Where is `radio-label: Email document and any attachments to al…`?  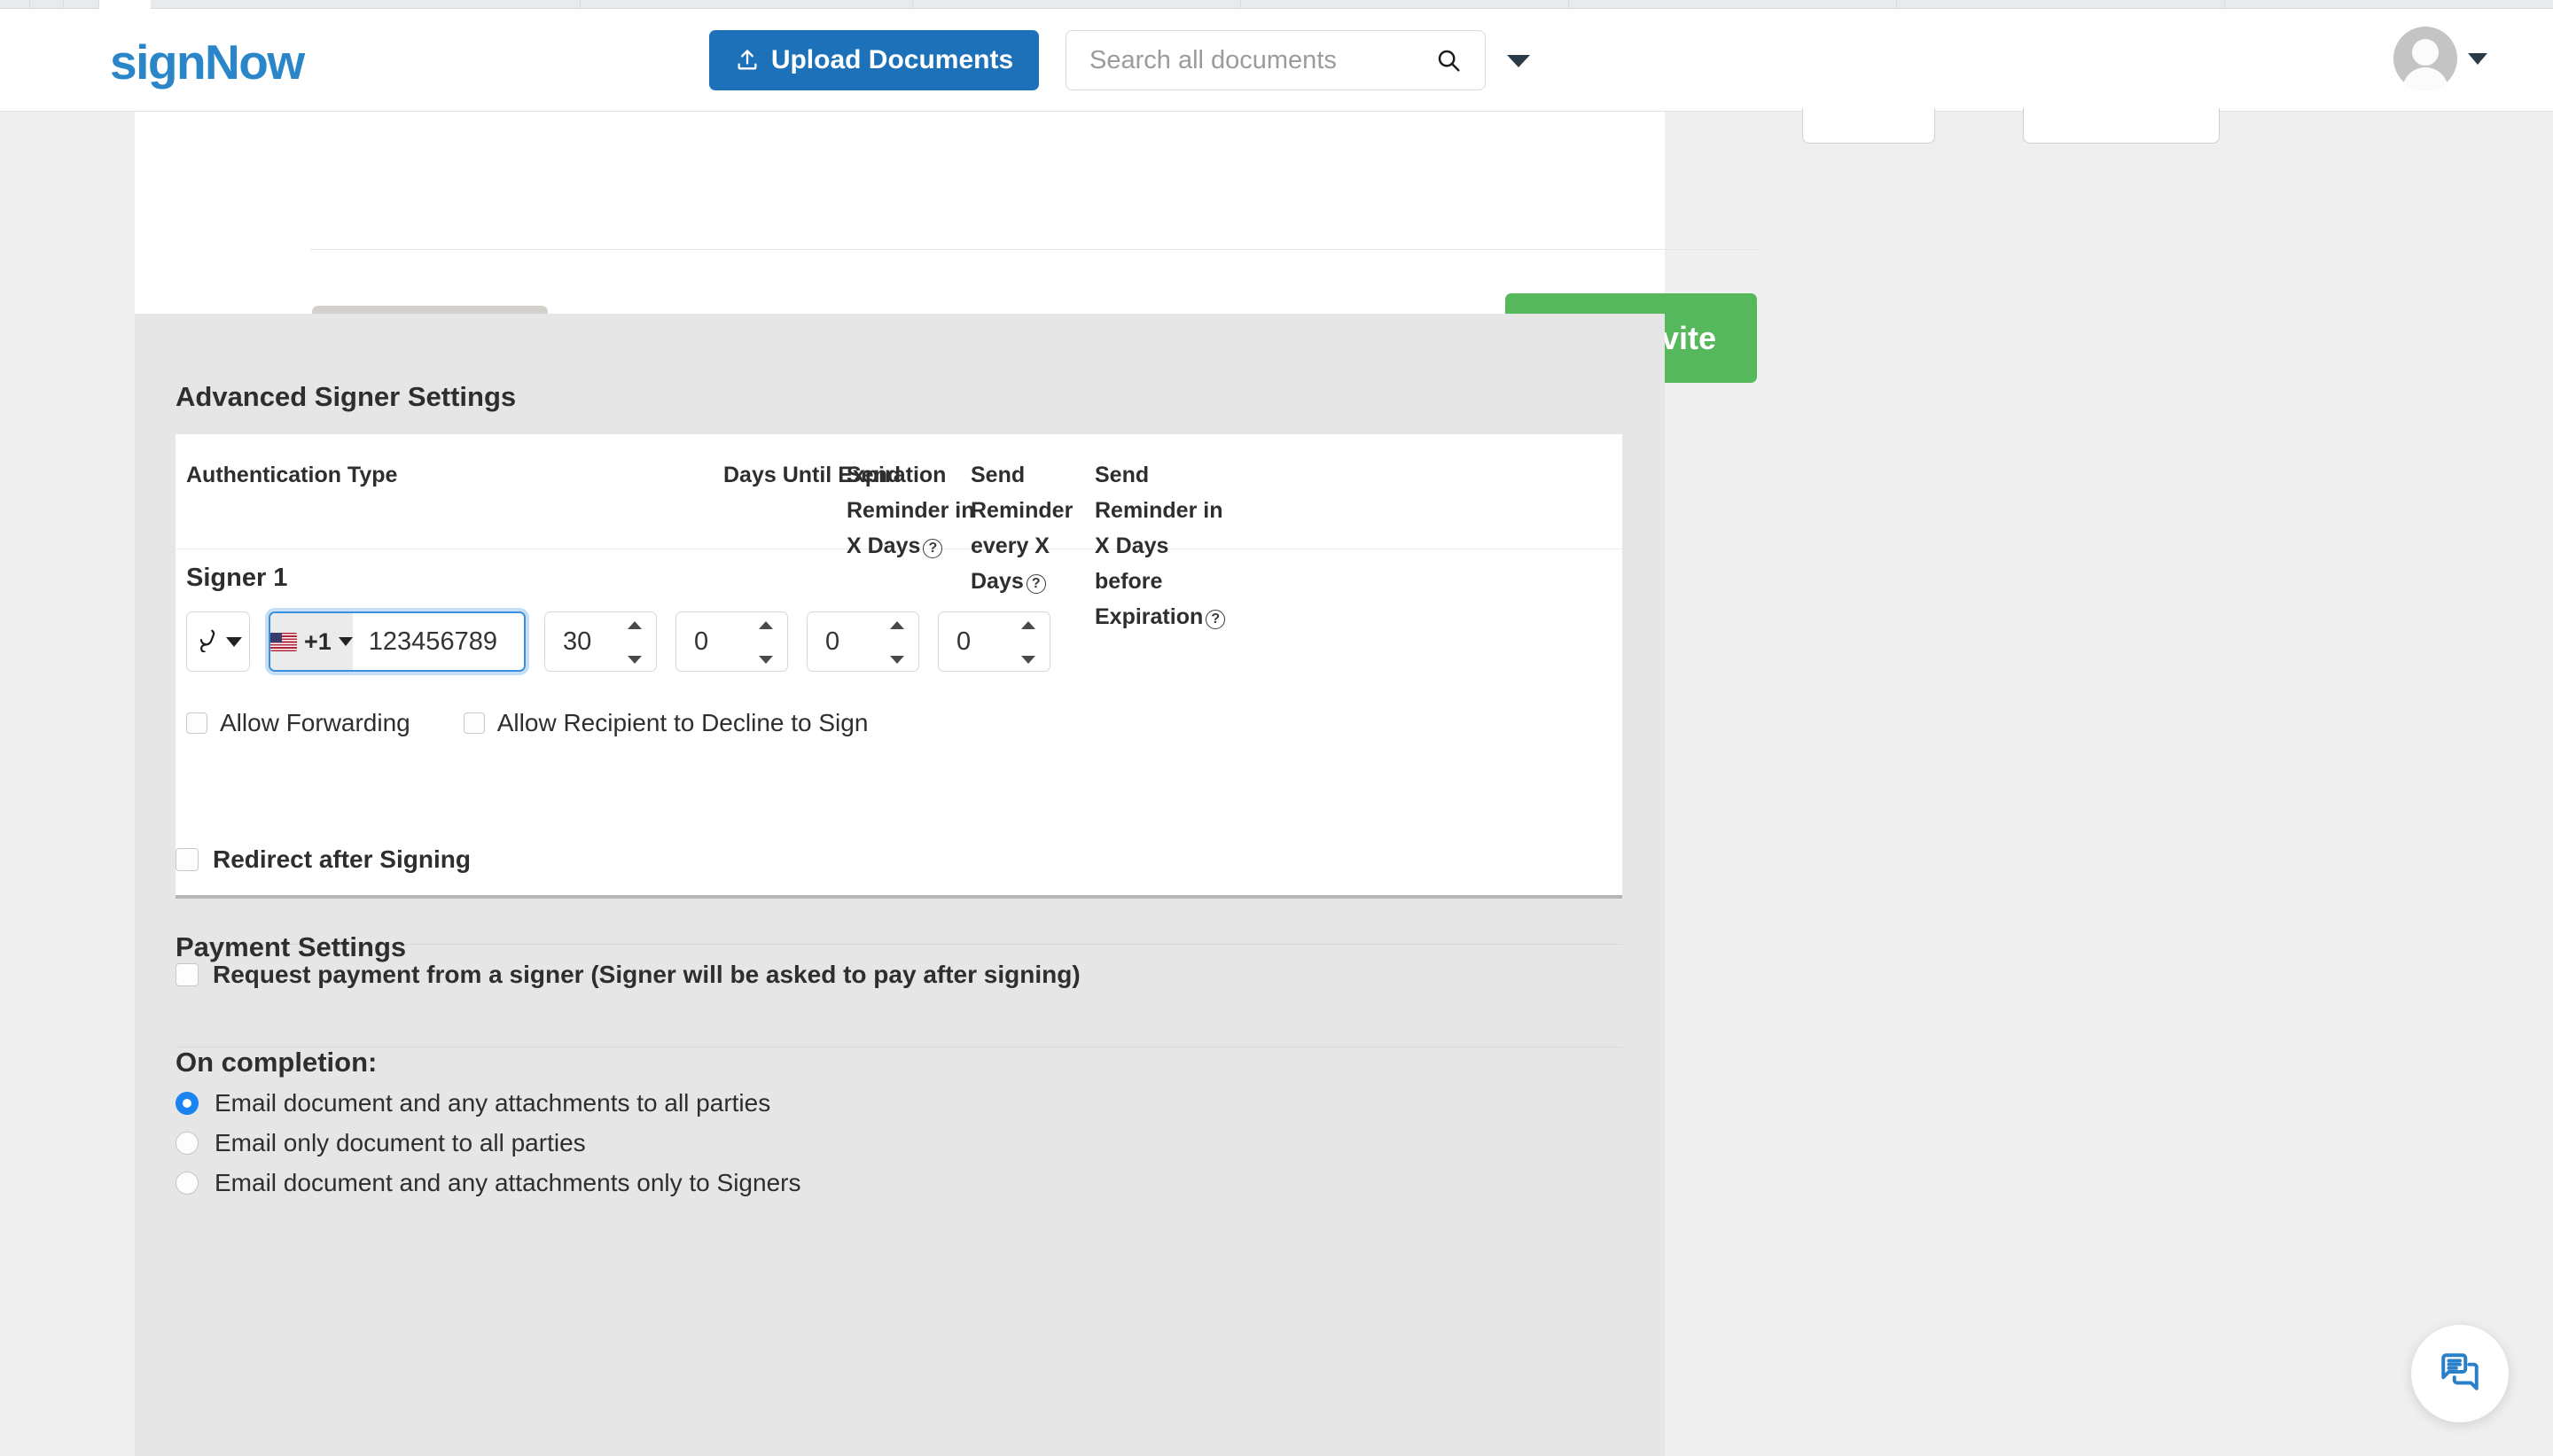
radio-label: Email document and any attachments to al… is located at coordinates (493, 1103).